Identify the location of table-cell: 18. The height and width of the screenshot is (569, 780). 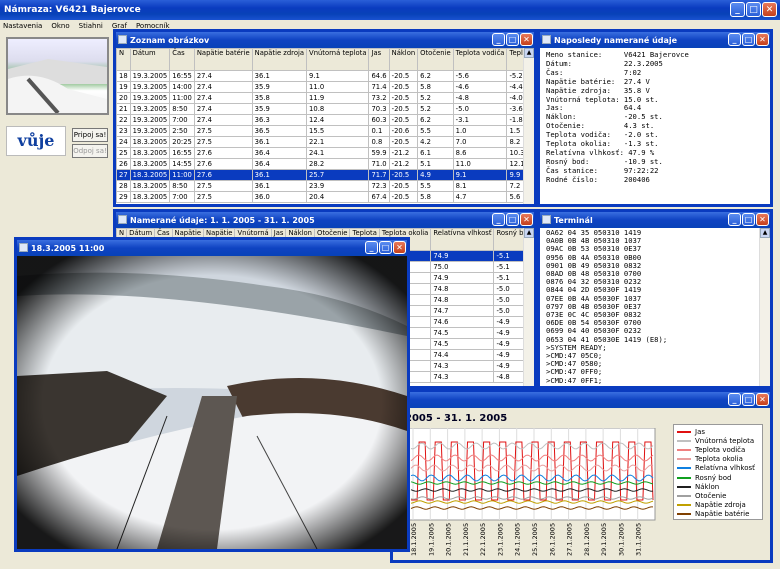
(123, 76).